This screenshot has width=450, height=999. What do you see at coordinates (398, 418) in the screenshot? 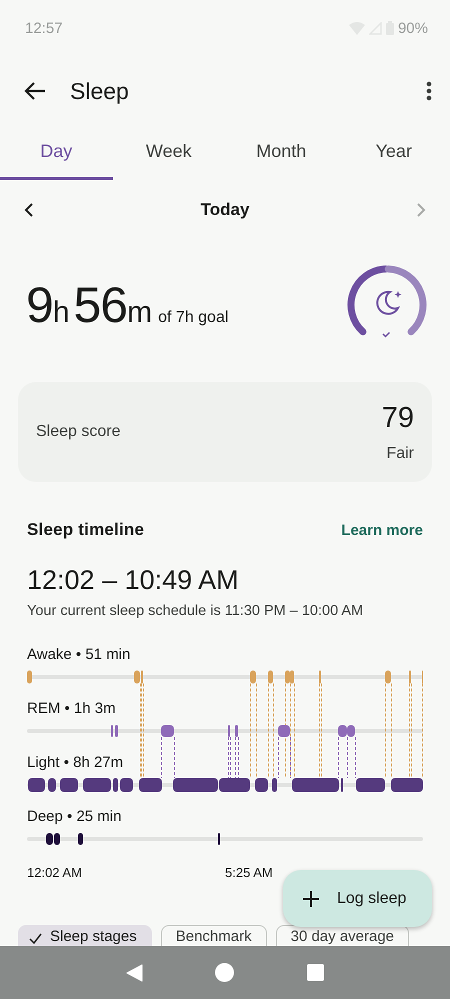
I see `sleep-score-value: 79` at bounding box center [398, 418].